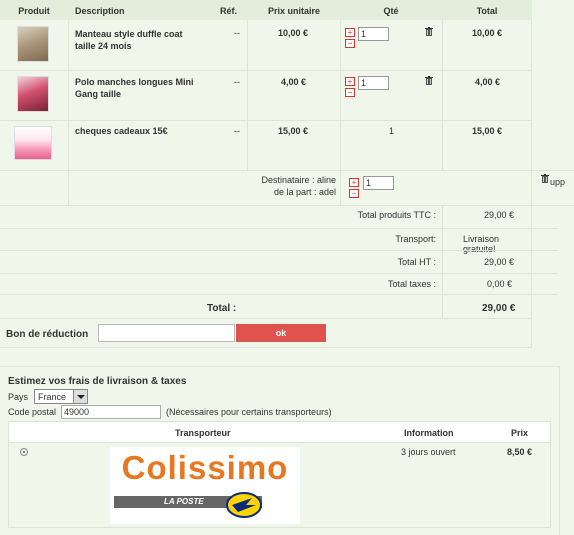 The image size is (574, 535). I want to click on country-select: France, so click(61, 396).